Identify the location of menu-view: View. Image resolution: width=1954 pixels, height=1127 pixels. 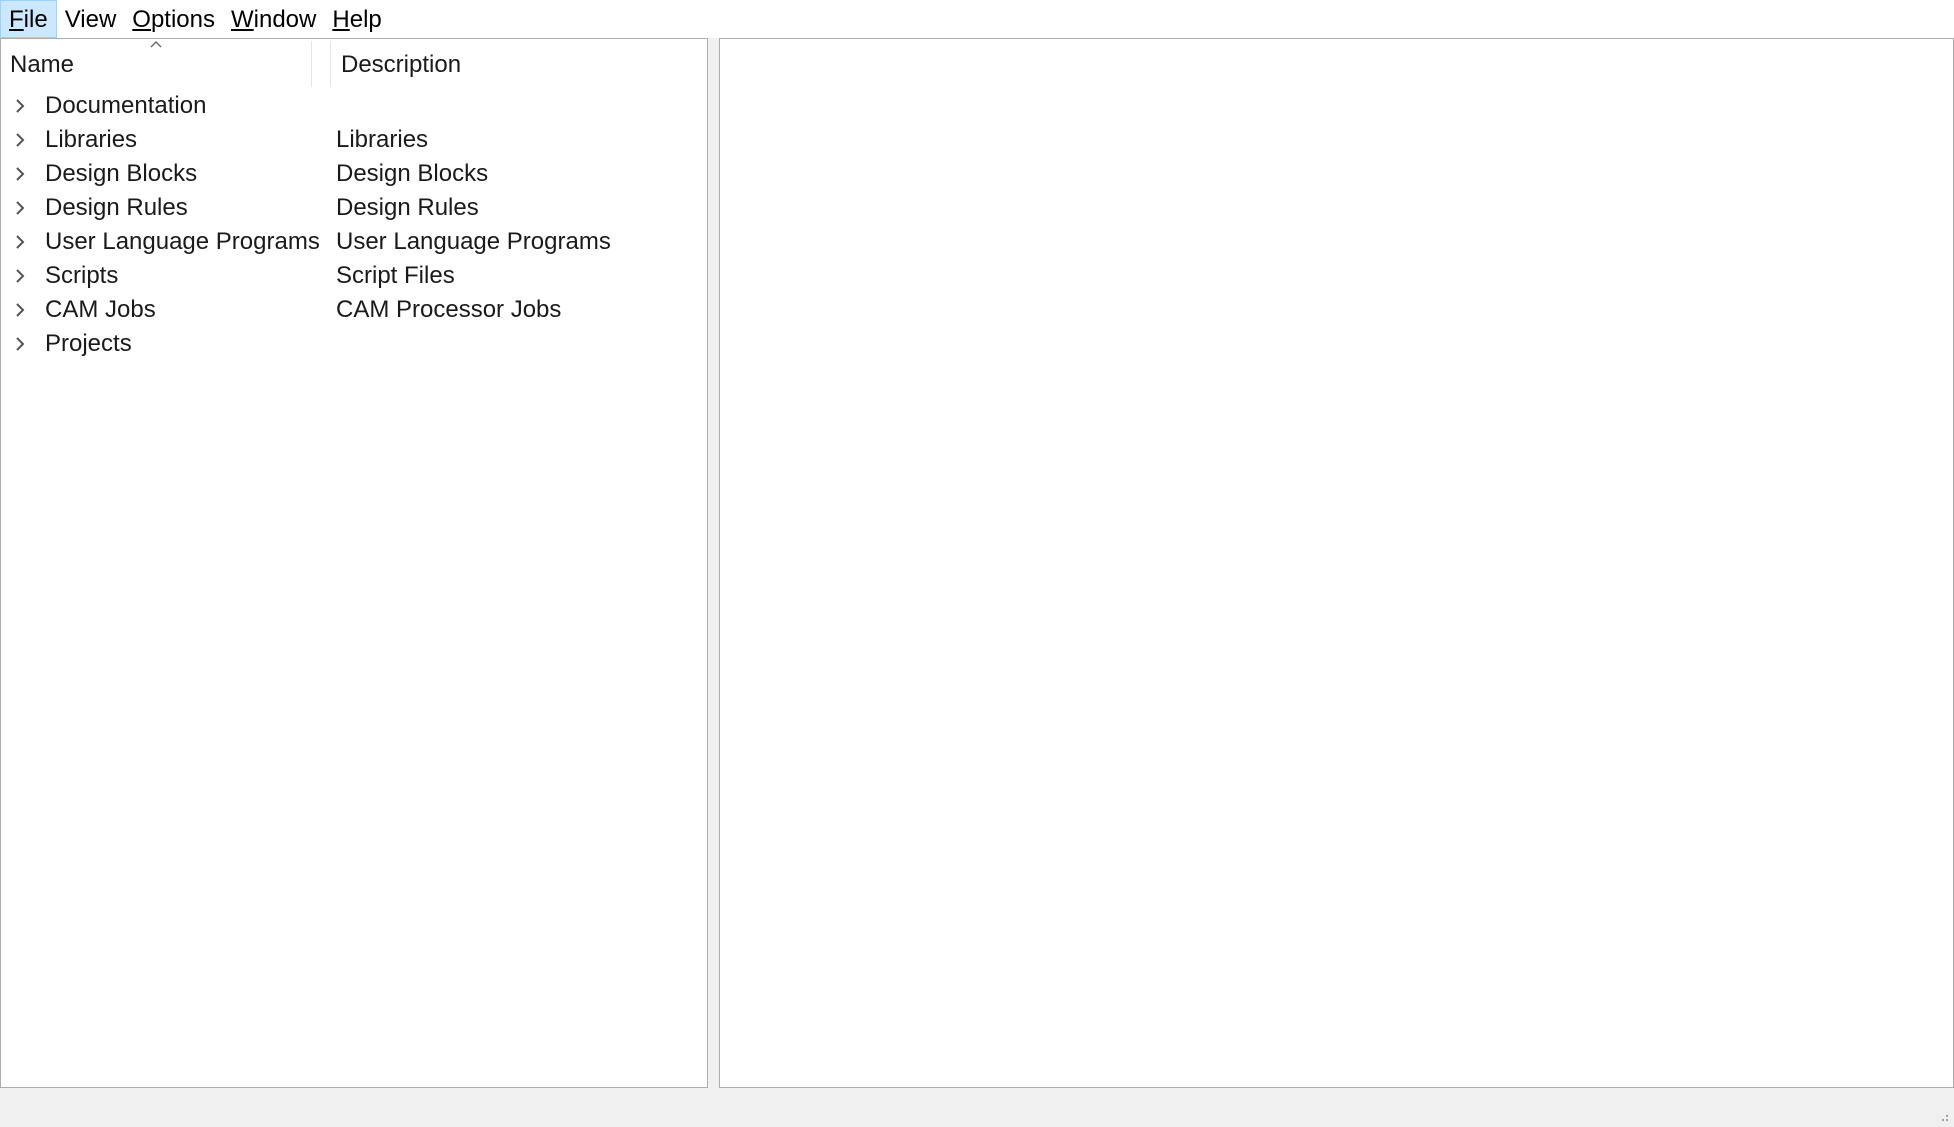
(91, 19).